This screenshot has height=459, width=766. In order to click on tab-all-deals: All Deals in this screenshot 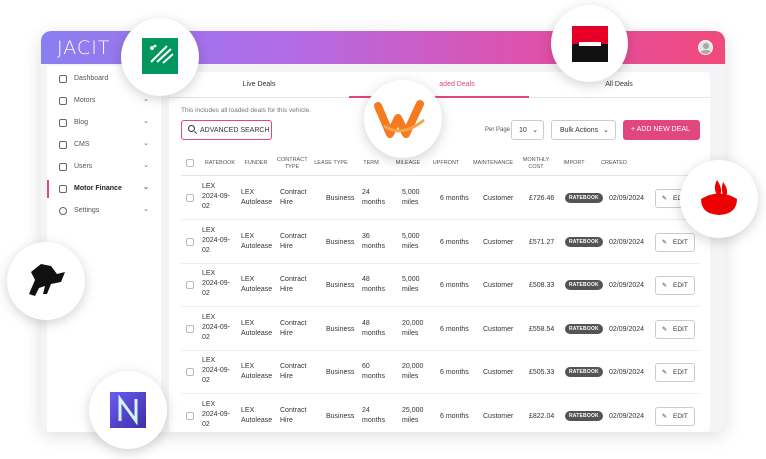, I will do `click(619, 84)`.